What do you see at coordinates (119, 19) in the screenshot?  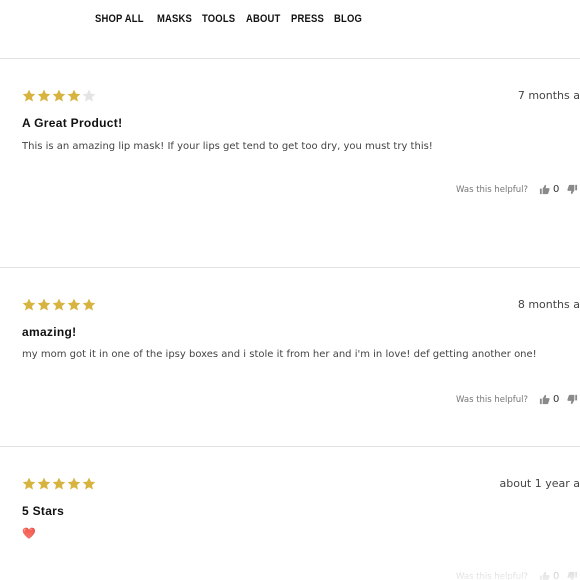 I see `nav-shop-all: SHOP ALL` at bounding box center [119, 19].